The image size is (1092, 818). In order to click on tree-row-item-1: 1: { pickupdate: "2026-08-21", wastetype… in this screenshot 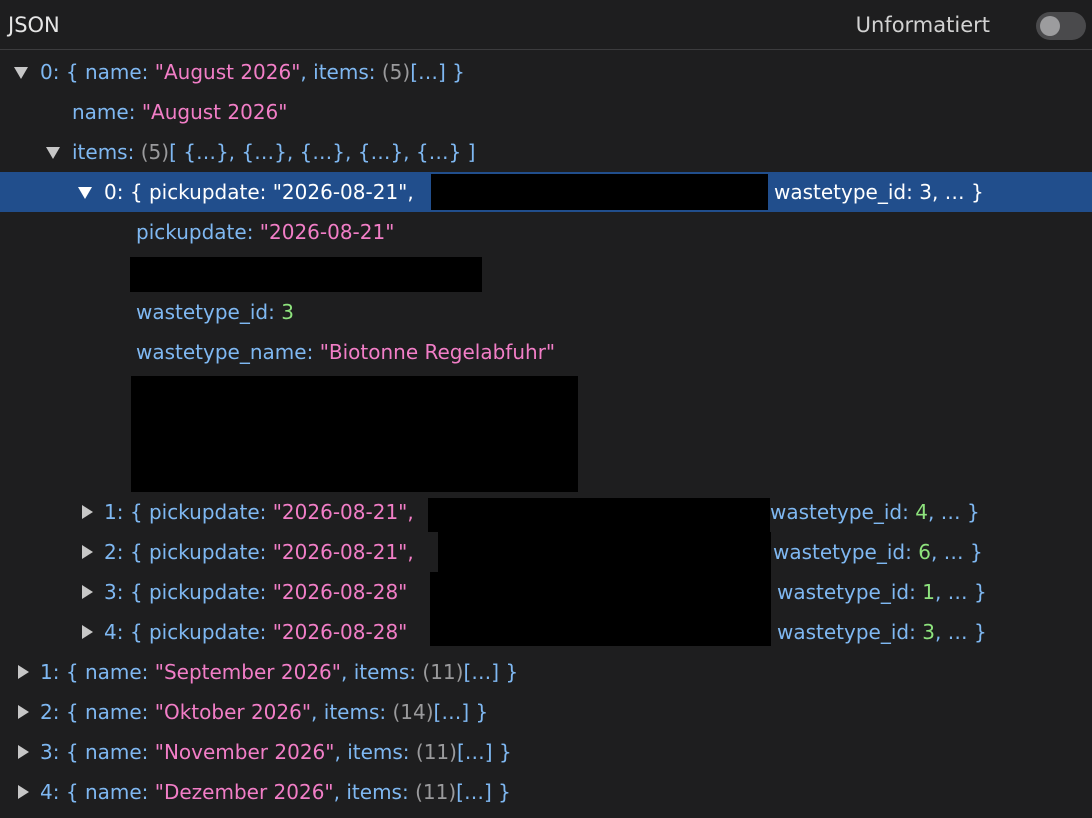, I will do `click(546, 512)`.